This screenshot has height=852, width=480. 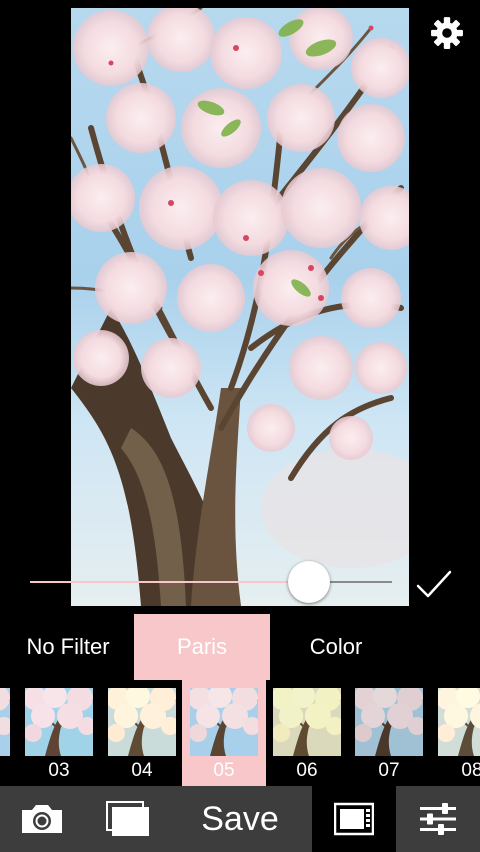 I want to click on filter-category-tabs: No Filter Paris Color, so click(x=240, y=647).